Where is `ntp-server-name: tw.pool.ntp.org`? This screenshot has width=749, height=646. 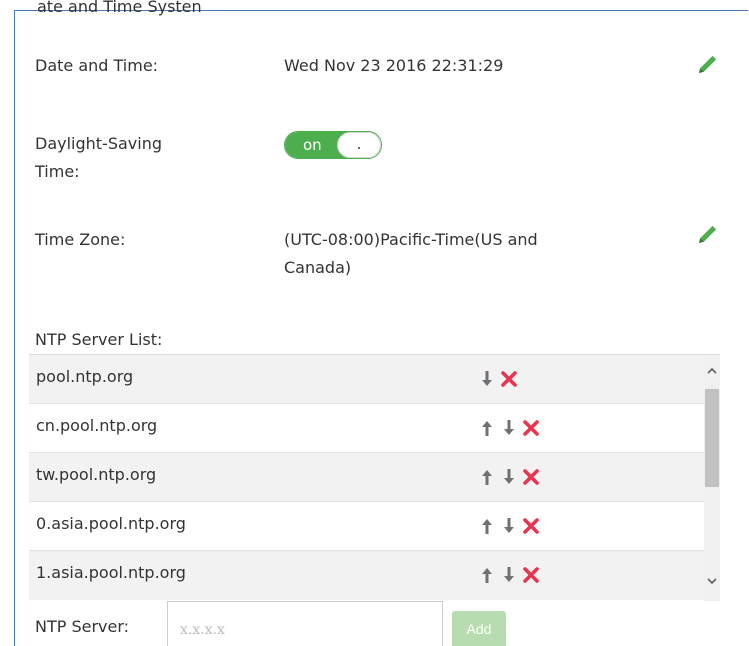
ntp-server-name: tw.pool.ntp.org is located at coordinates (96, 474).